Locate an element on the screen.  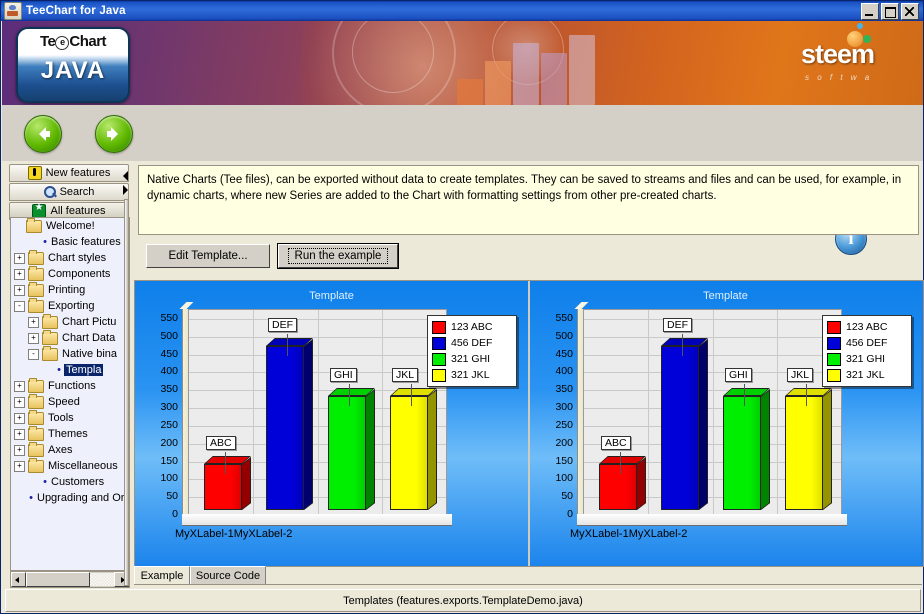
tree-item: + Themes is located at coordinates (70, 433).